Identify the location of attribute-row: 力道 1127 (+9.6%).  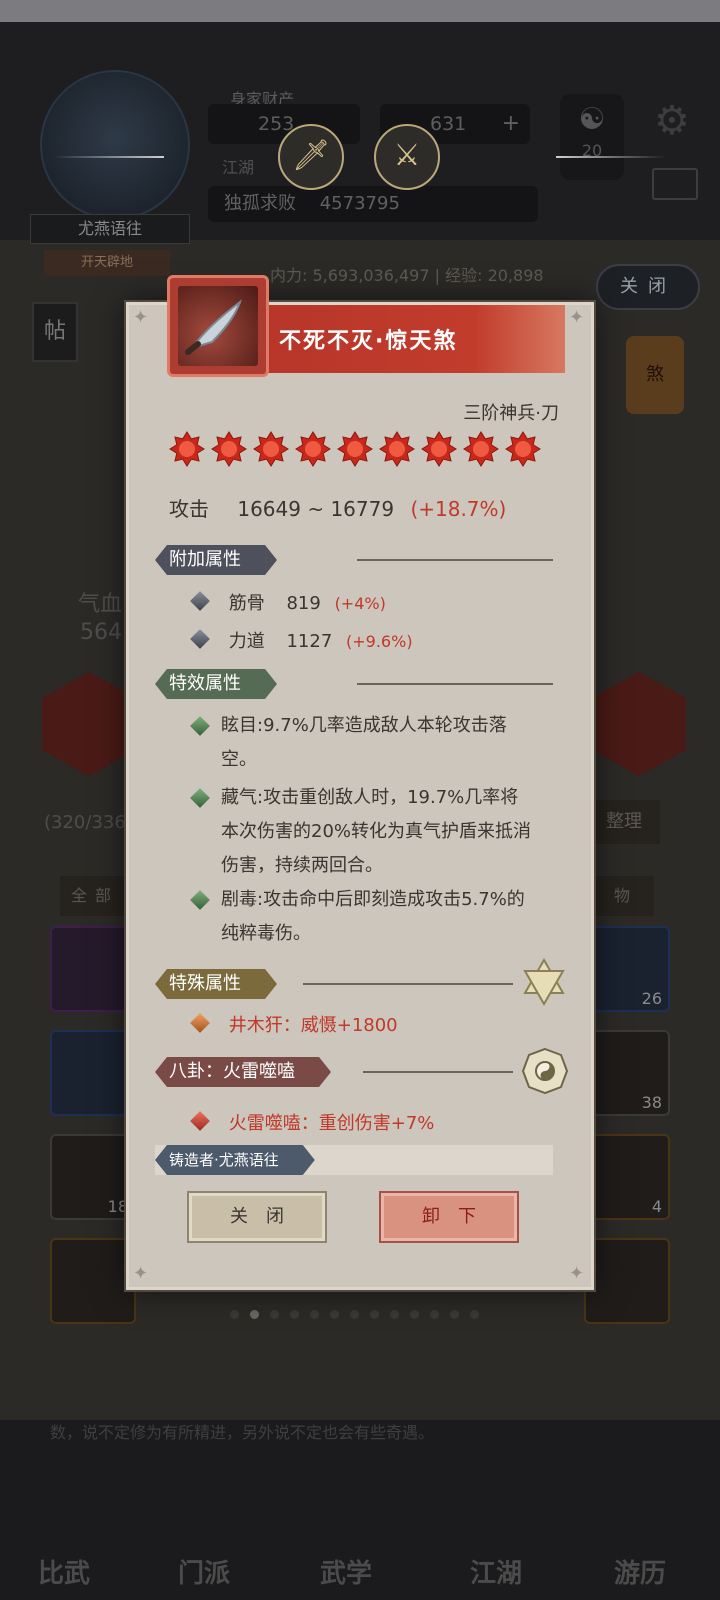
(301, 640).